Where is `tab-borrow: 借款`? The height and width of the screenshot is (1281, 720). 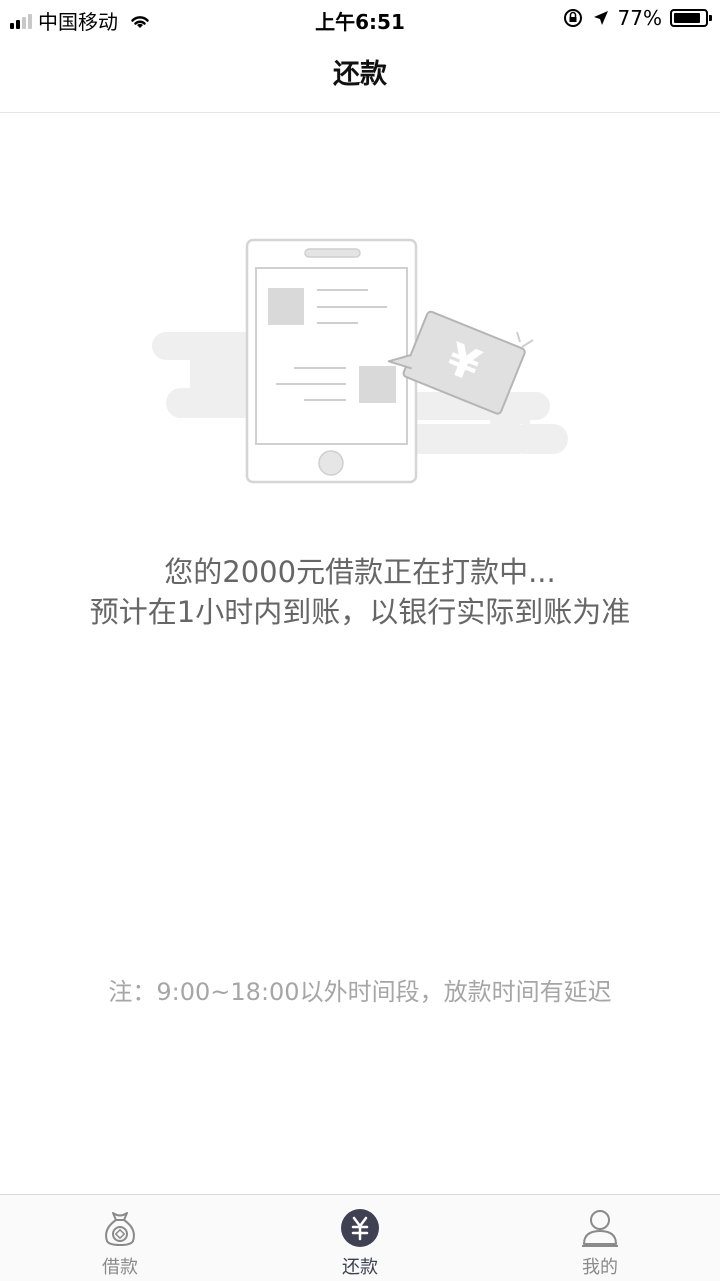 tab-borrow: 借款 is located at coordinates (120, 1238).